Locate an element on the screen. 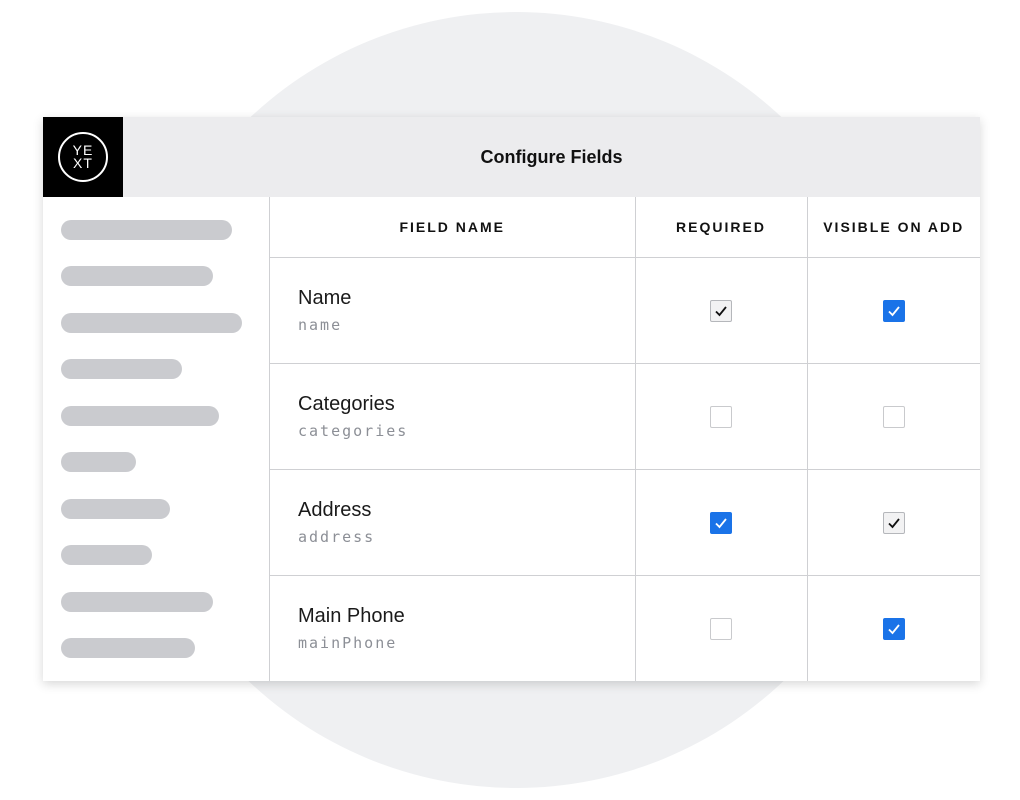  yext-logo-icon: YE XT is located at coordinates (83, 157).